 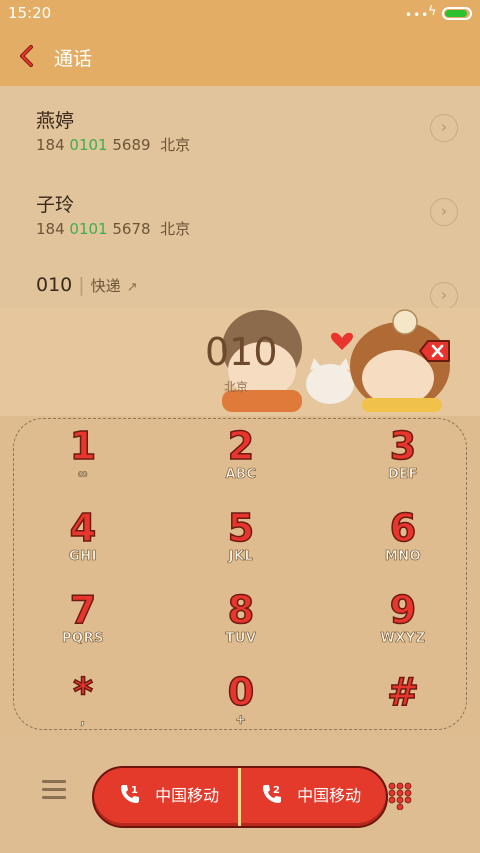 I want to click on phone-sim1-icon: 1, so click(x=130, y=794).